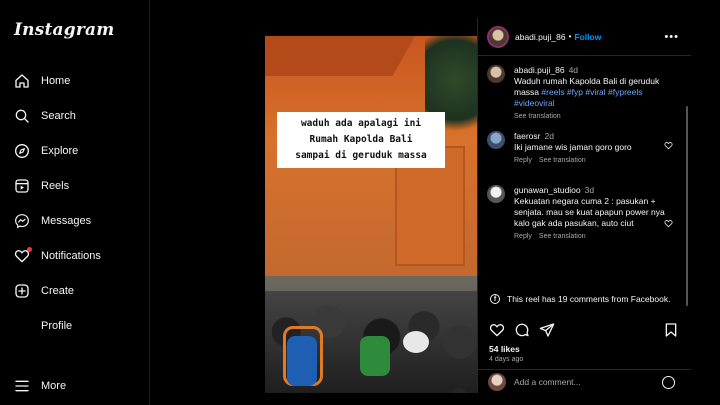 This screenshot has width=720, height=405. I want to click on comment-text: Iki jamane wis jaman goro goro, so click(573, 147).